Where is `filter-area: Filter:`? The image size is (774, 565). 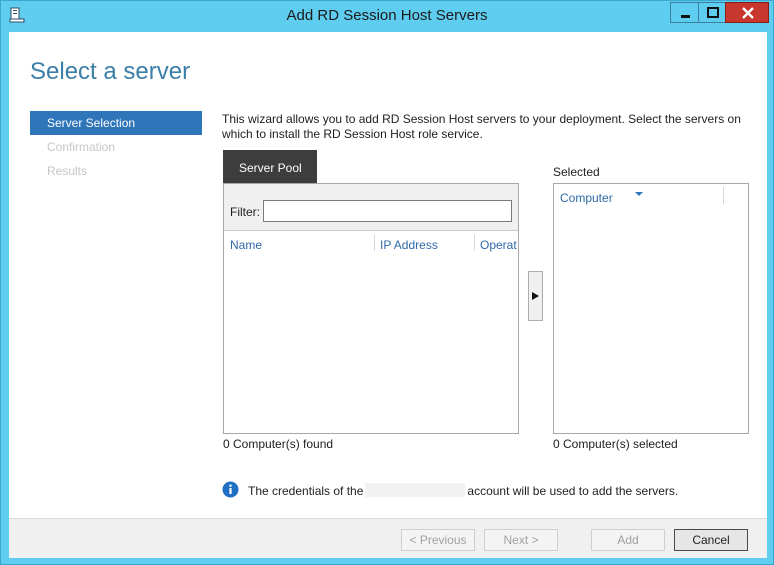
filter-area: Filter: is located at coordinates (371, 207).